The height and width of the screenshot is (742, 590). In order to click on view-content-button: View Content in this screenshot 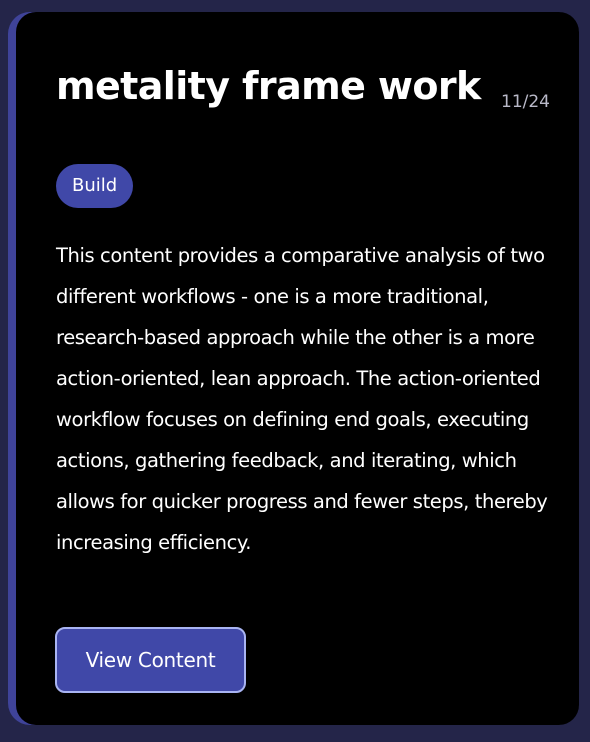, I will do `click(150, 660)`.